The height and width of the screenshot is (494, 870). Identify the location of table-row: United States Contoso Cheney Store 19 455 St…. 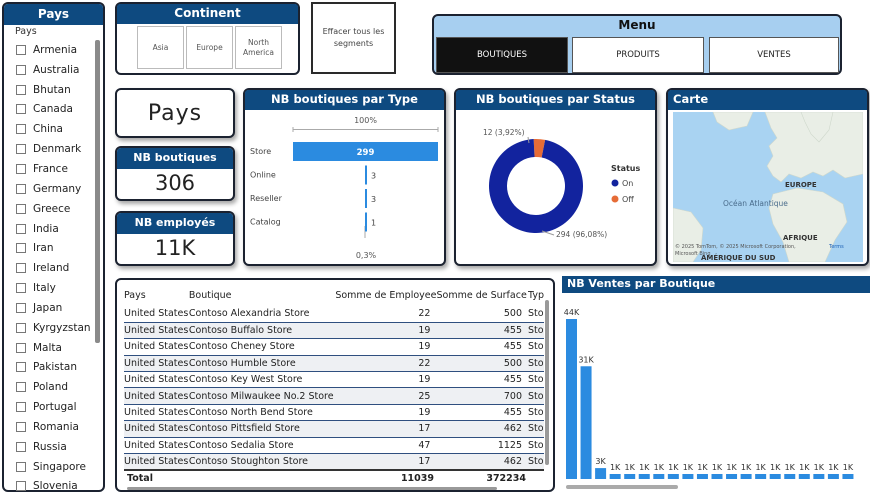
(334, 347).